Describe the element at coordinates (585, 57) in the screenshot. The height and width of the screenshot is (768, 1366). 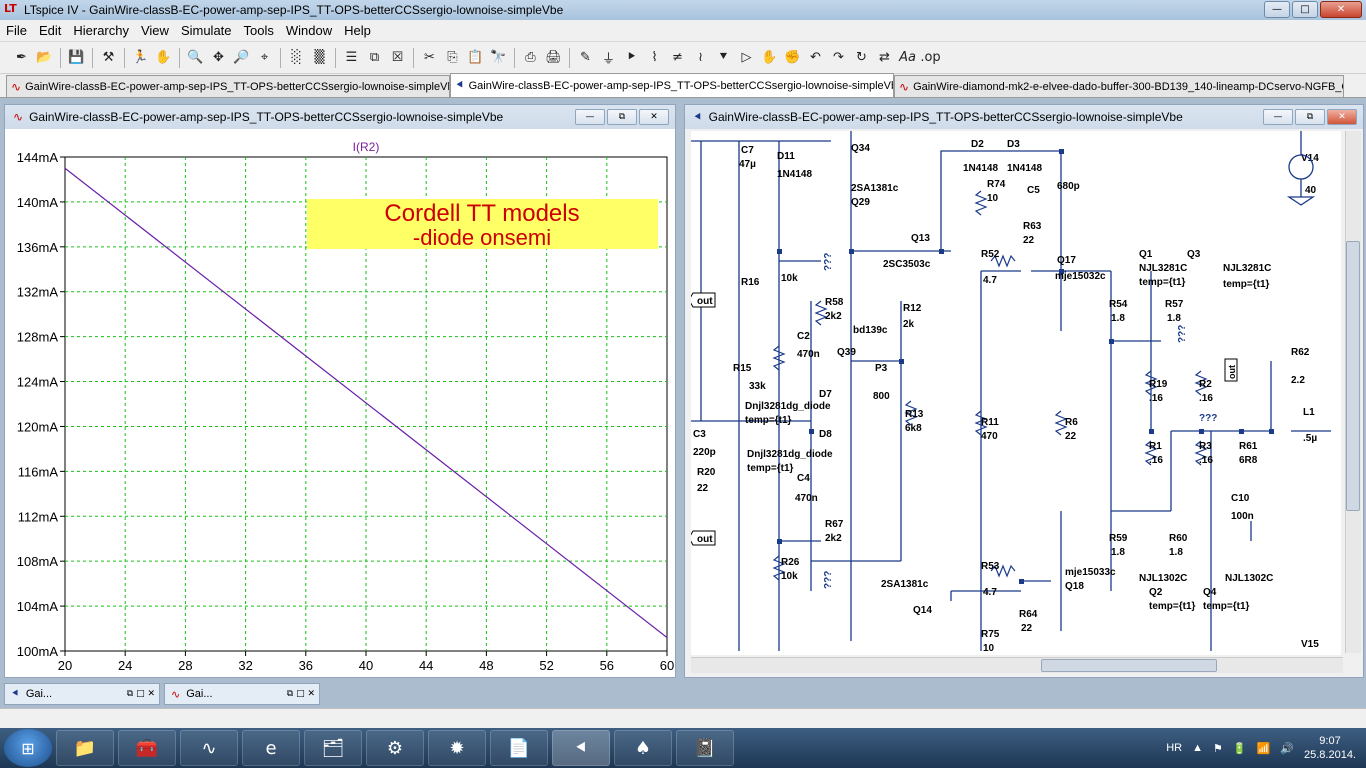
I see `draw-wire-icon: ✎` at that location.